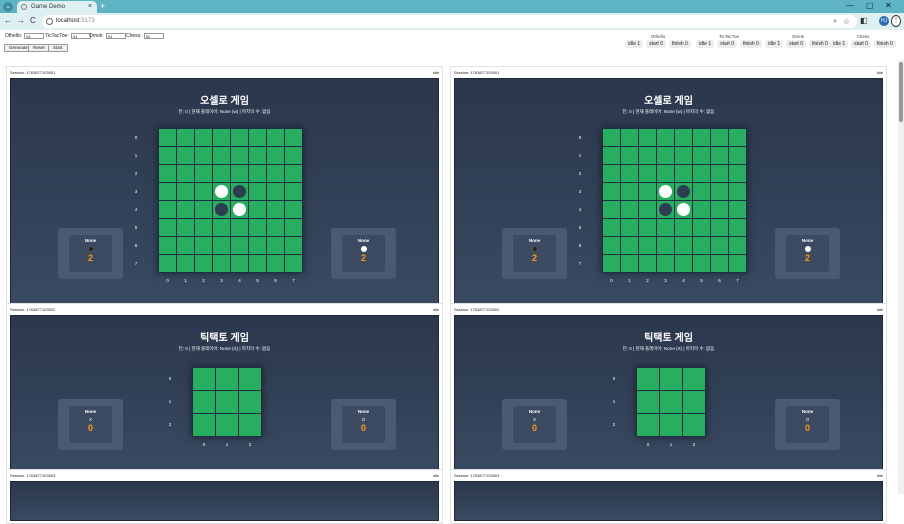  I want to click on omok-count-input, so click(115, 36).